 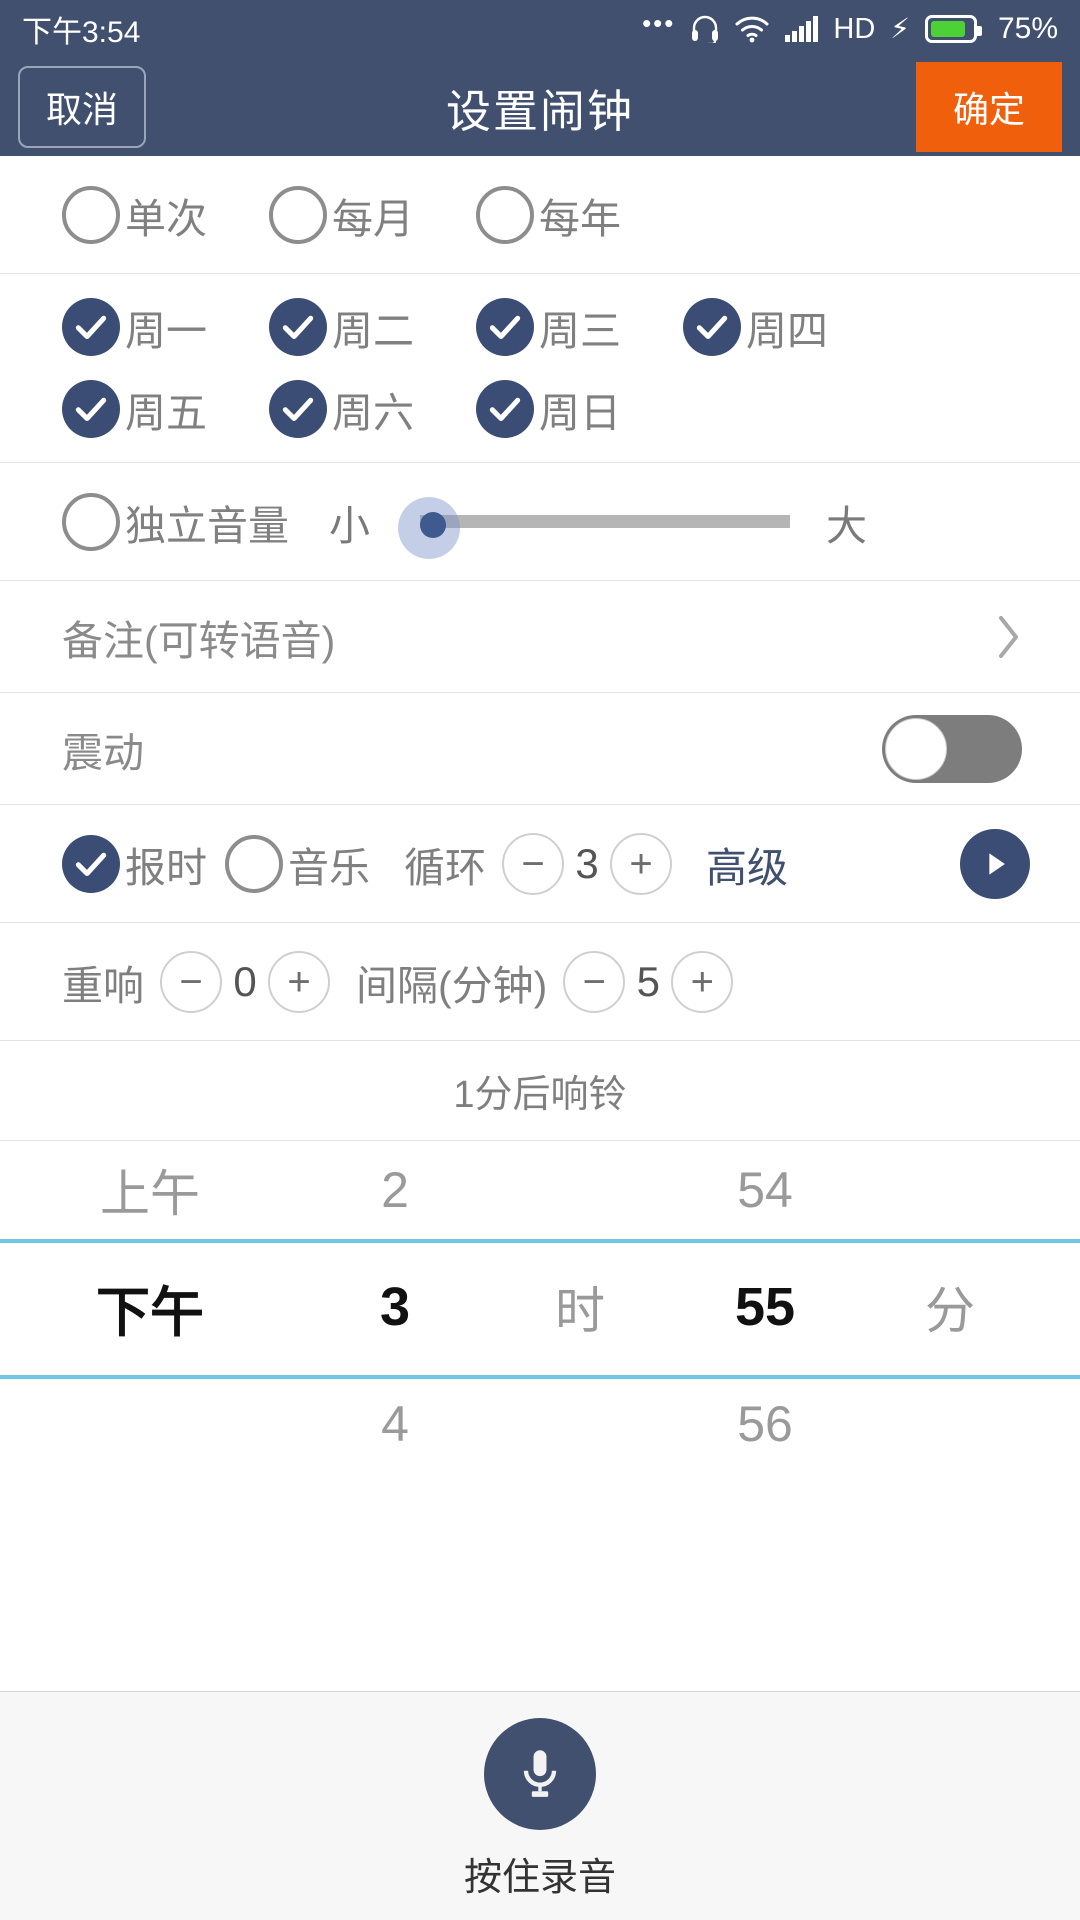 I want to click on weekday-friday-label: 周五, so click(x=166, y=413).